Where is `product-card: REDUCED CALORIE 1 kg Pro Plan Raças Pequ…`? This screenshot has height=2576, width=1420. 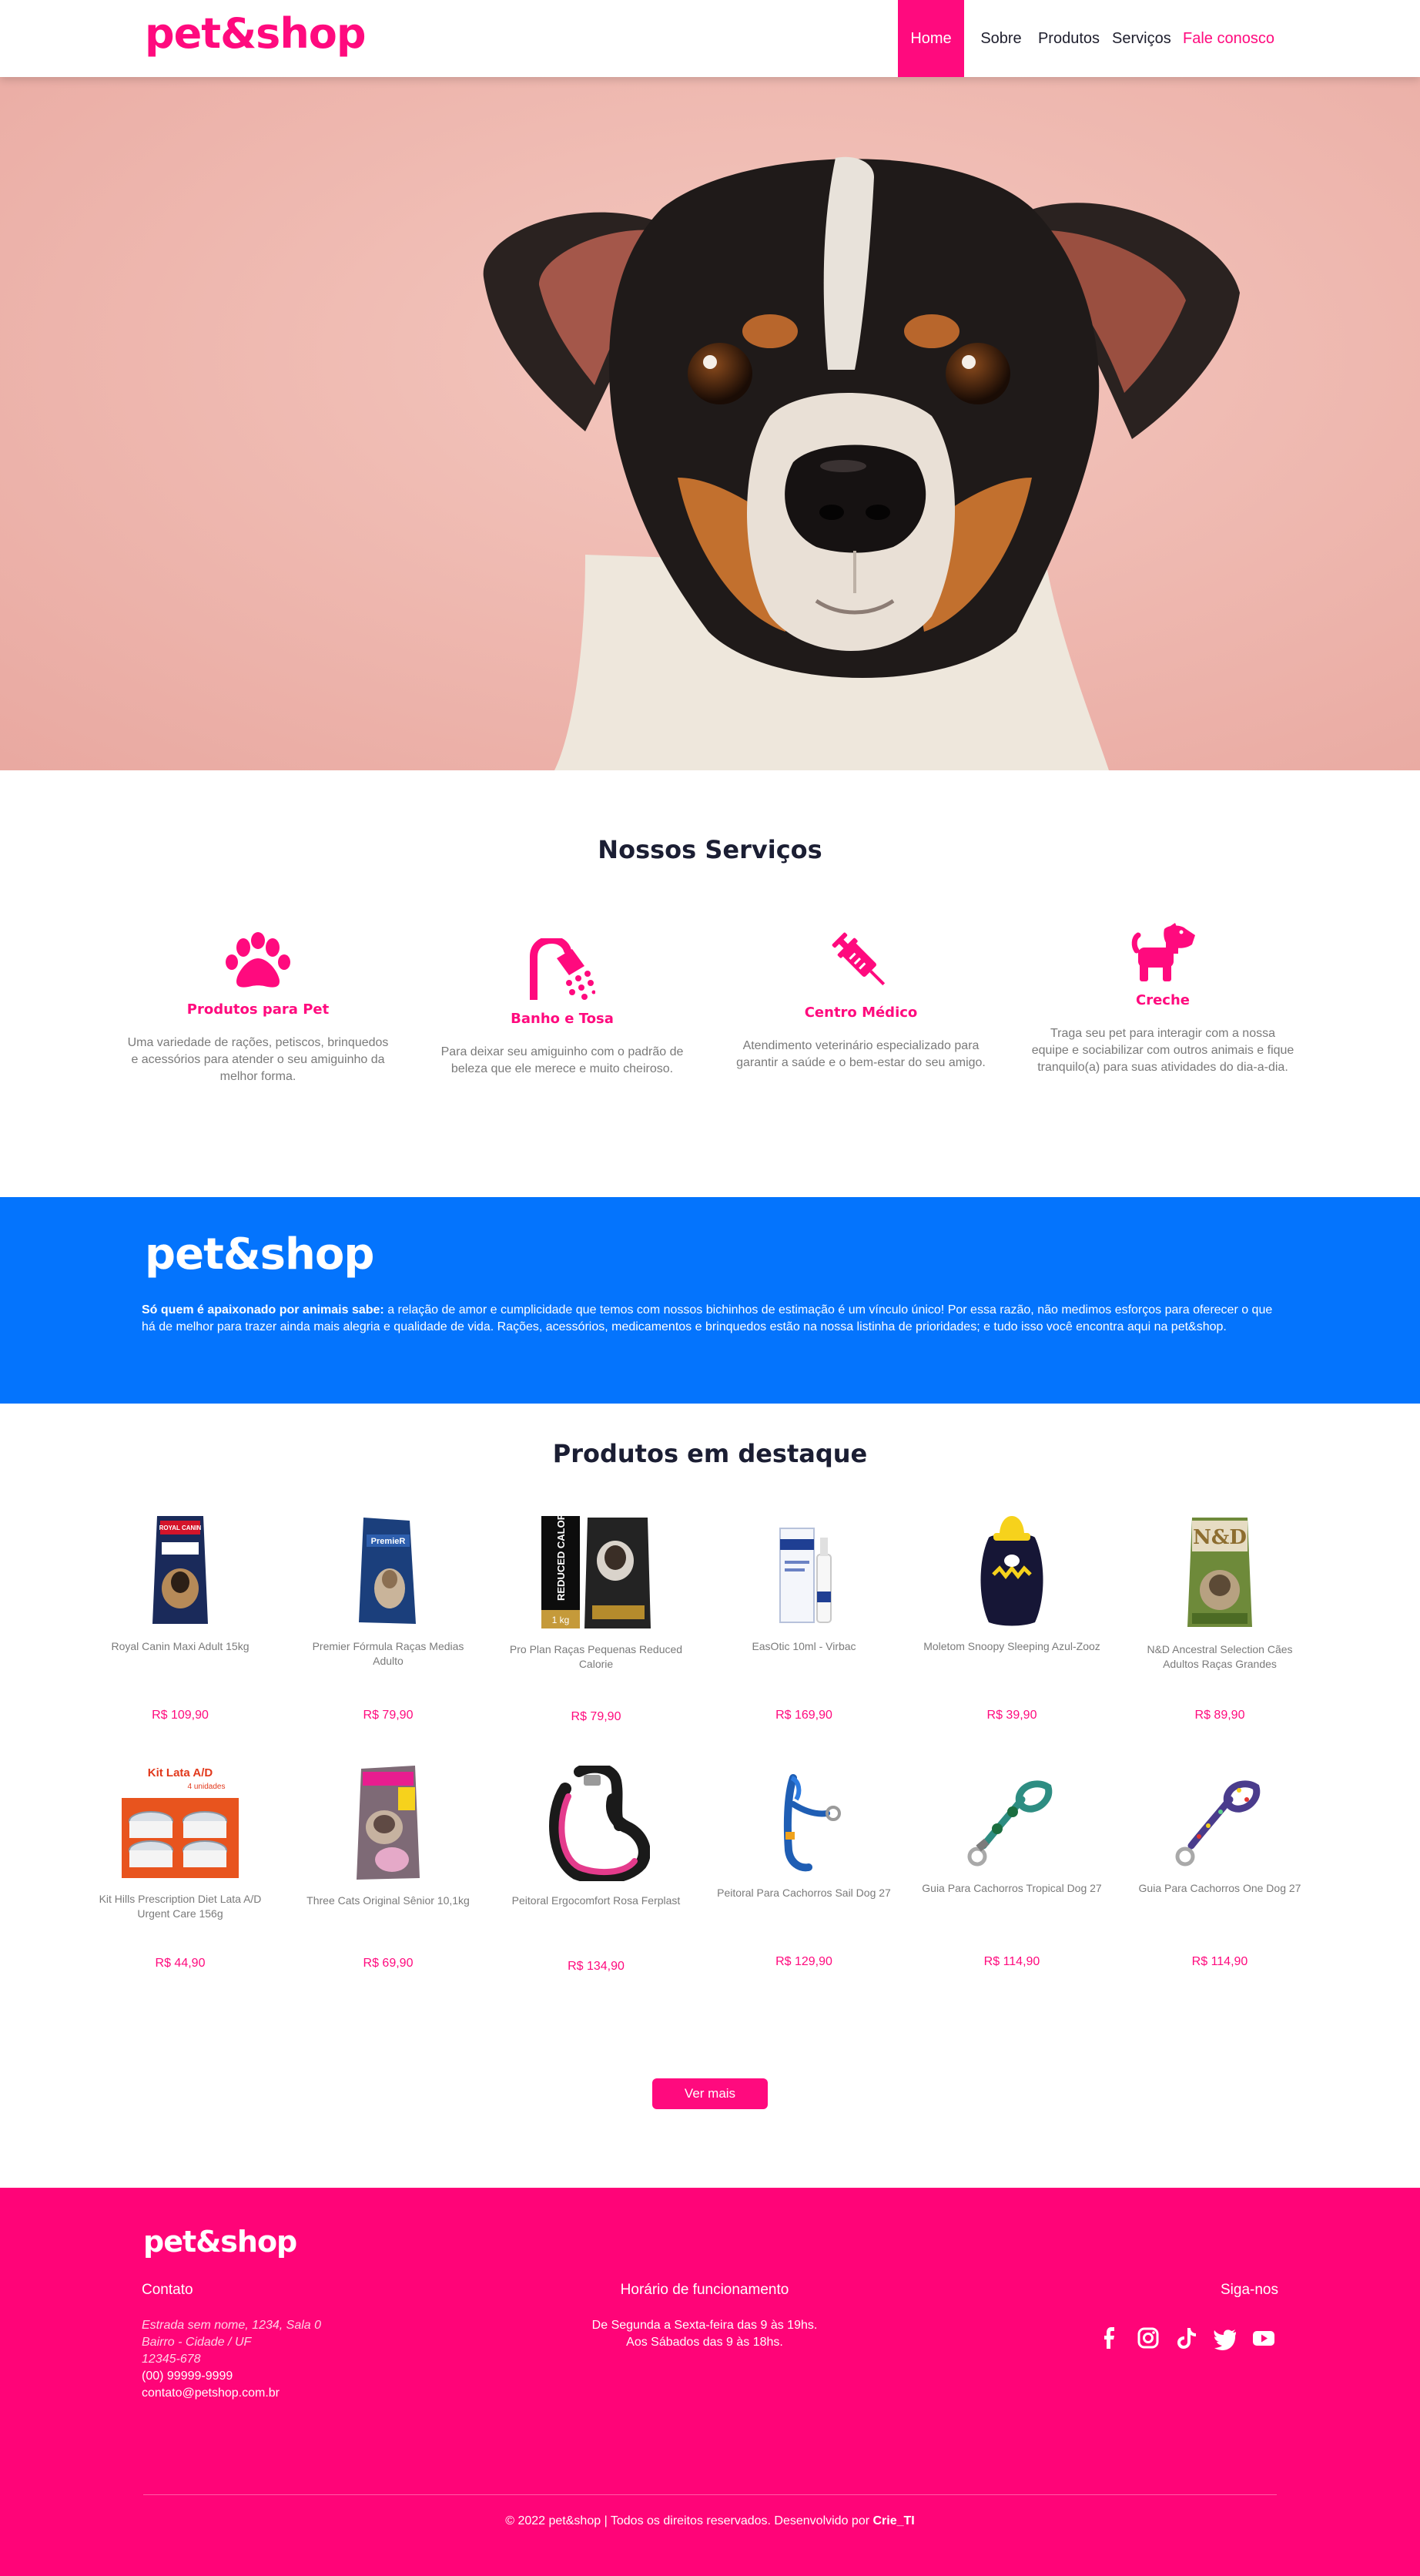
product-card: REDUCED CALORIE 1 kg Pro Plan Raças Pequ… is located at coordinates (596, 1618).